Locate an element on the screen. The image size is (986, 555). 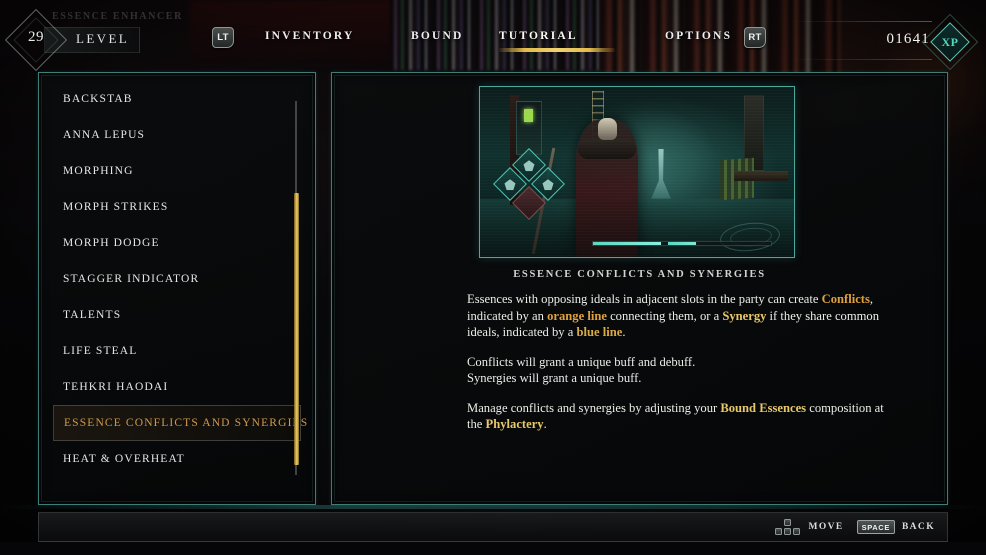
para2-line2: Synergies will grant a unique buff. is located at coordinates (554, 378).